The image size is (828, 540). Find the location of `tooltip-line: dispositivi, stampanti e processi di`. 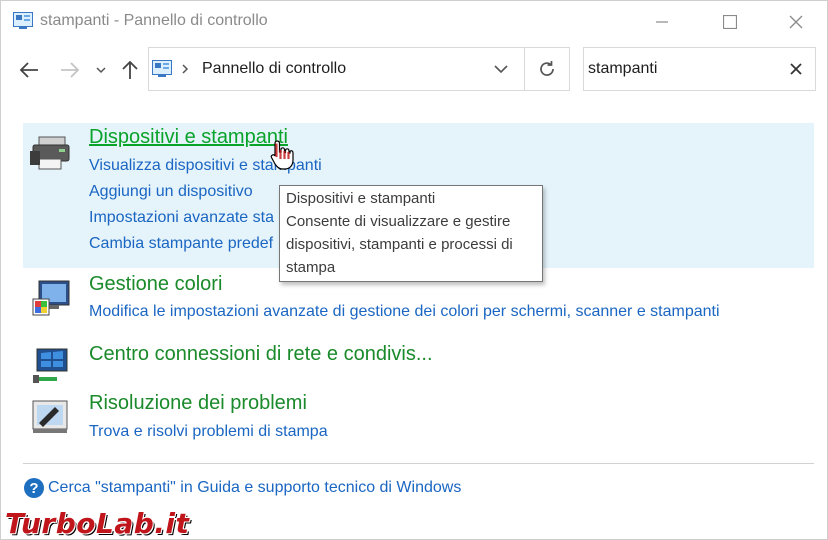

tooltip-line: dispositivi, stampanti e processi di is located at coordinates (399, 244).